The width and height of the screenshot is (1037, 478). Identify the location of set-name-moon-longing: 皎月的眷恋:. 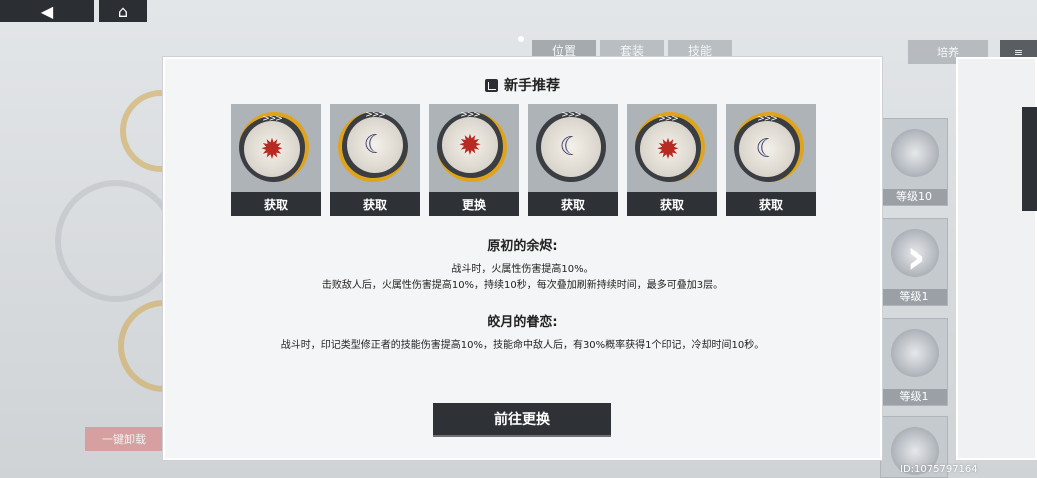
(522, 322).